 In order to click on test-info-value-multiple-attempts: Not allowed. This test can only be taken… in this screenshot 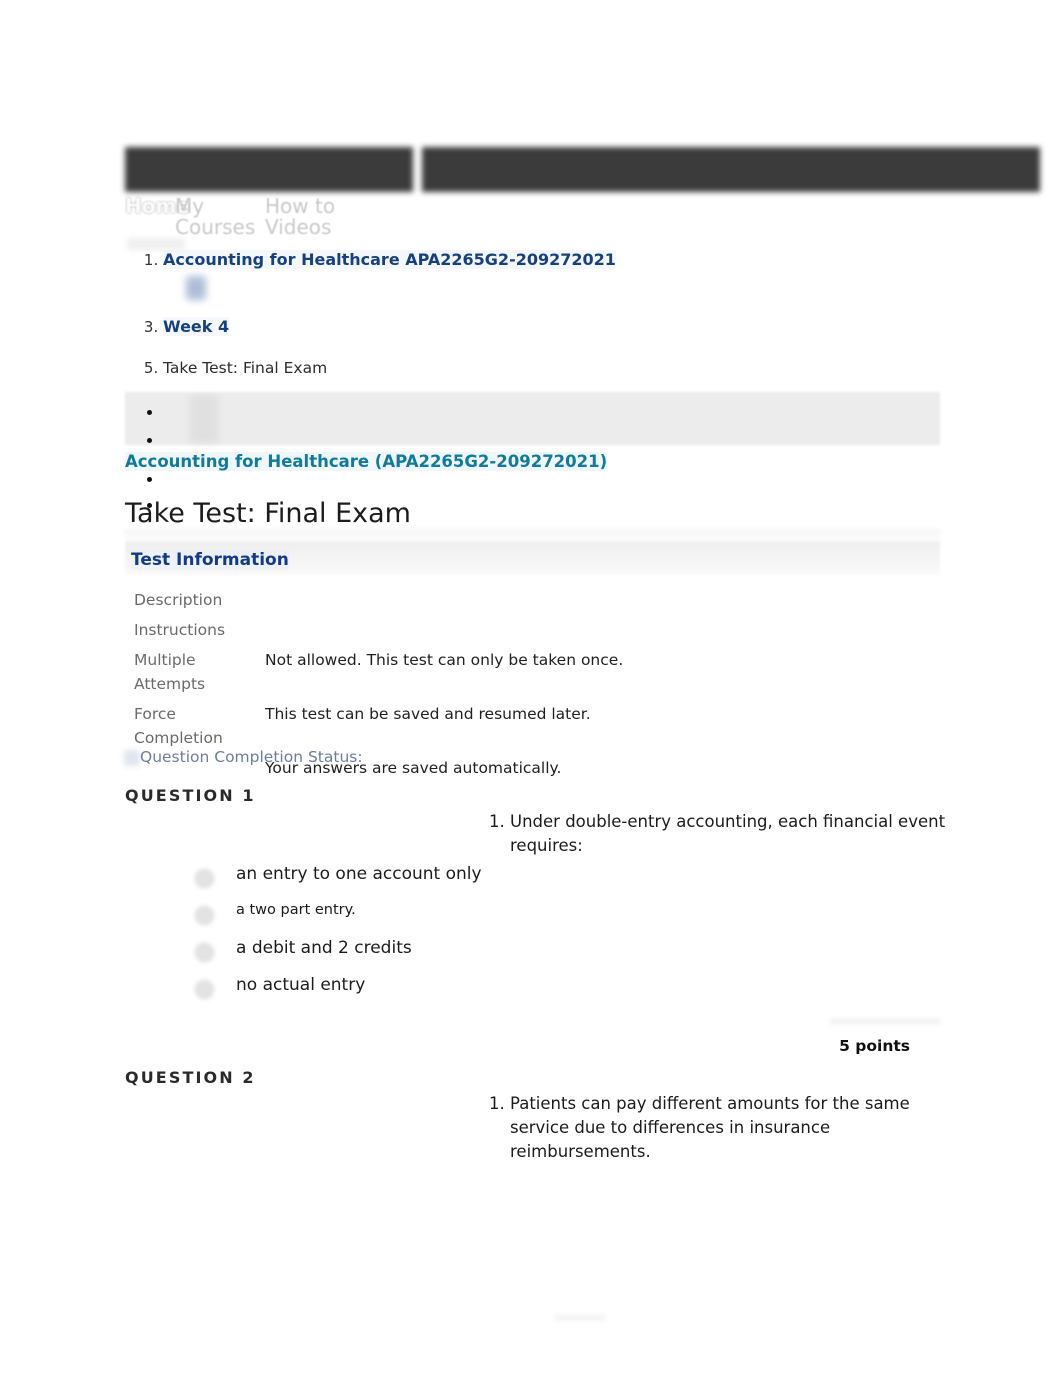, I will do `click(444, 660)`.